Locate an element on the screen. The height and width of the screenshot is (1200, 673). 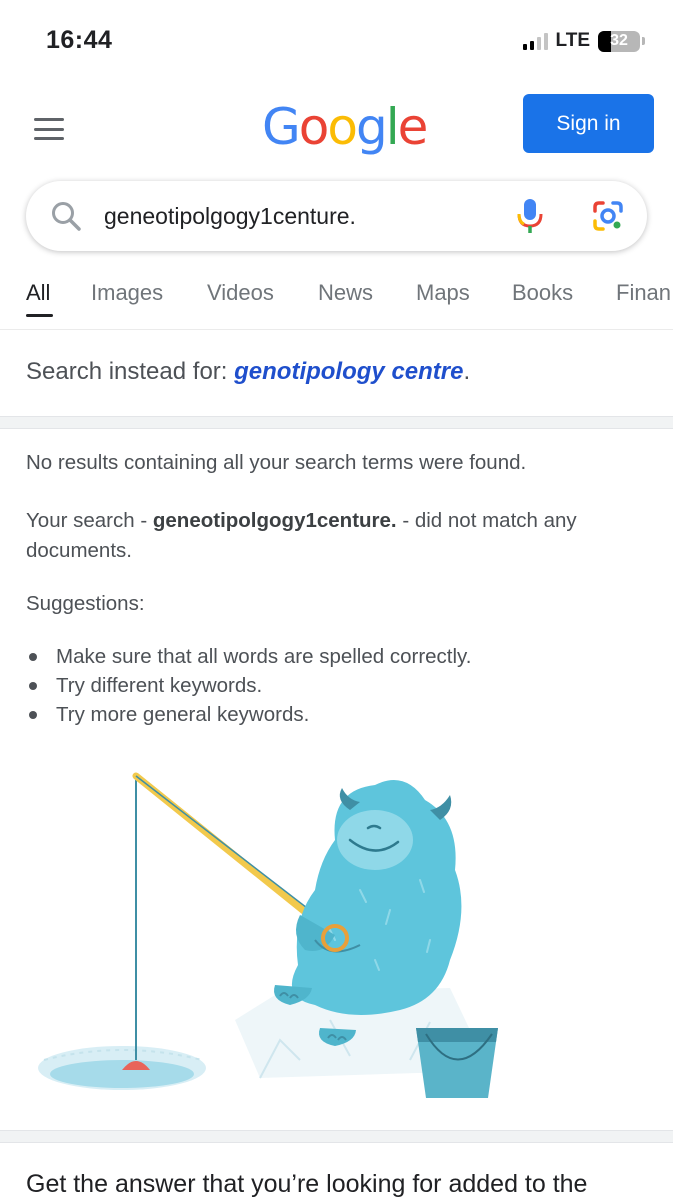
your-search-prefix: Your search - is located at coordinates (89, 520).